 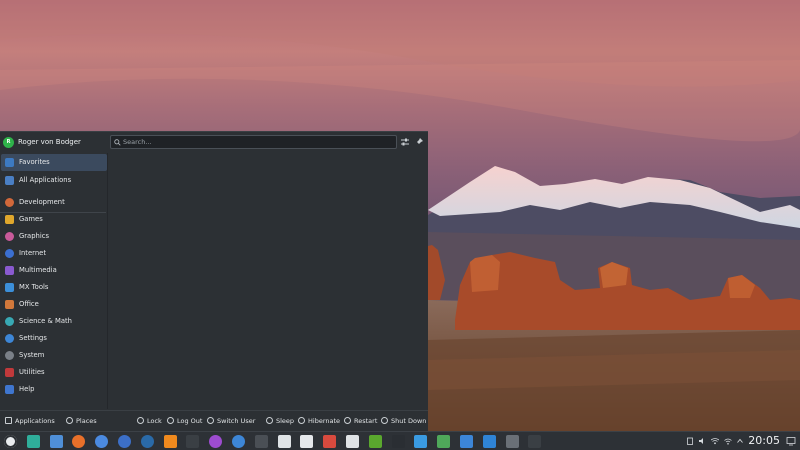 I want to click on gear-icon, so click(x=9, y=338).